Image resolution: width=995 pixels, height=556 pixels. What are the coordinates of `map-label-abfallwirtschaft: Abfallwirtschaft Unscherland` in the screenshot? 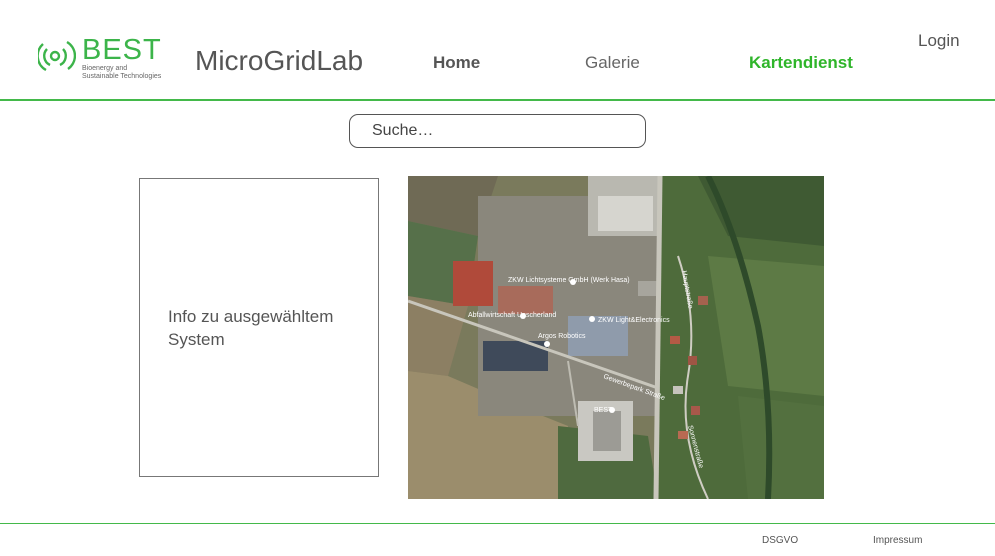 It's located at (512, 315).